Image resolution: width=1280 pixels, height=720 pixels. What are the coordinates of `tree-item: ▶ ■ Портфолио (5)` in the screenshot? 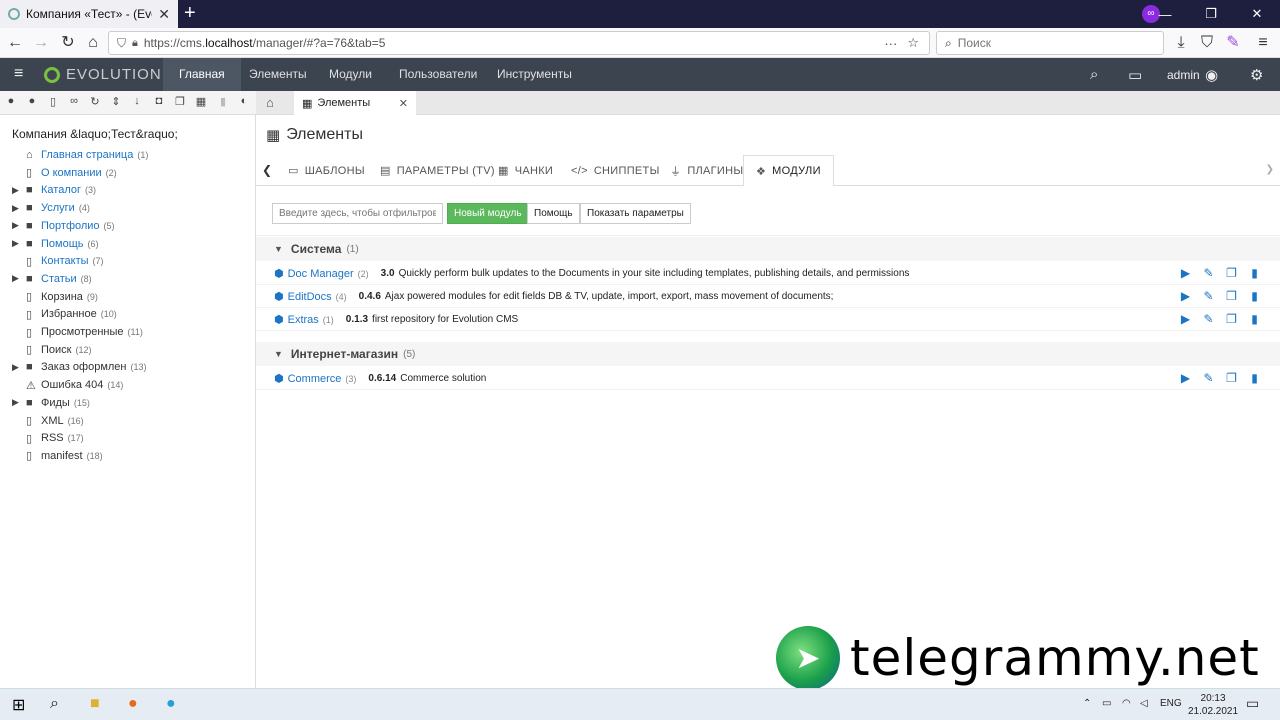 It's located at (63, 226).